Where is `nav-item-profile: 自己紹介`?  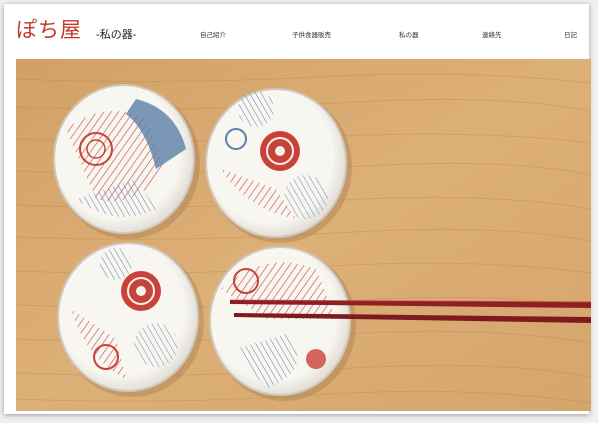
nav-item-profile: 自己紹介 is located at coordinates (213, 35).